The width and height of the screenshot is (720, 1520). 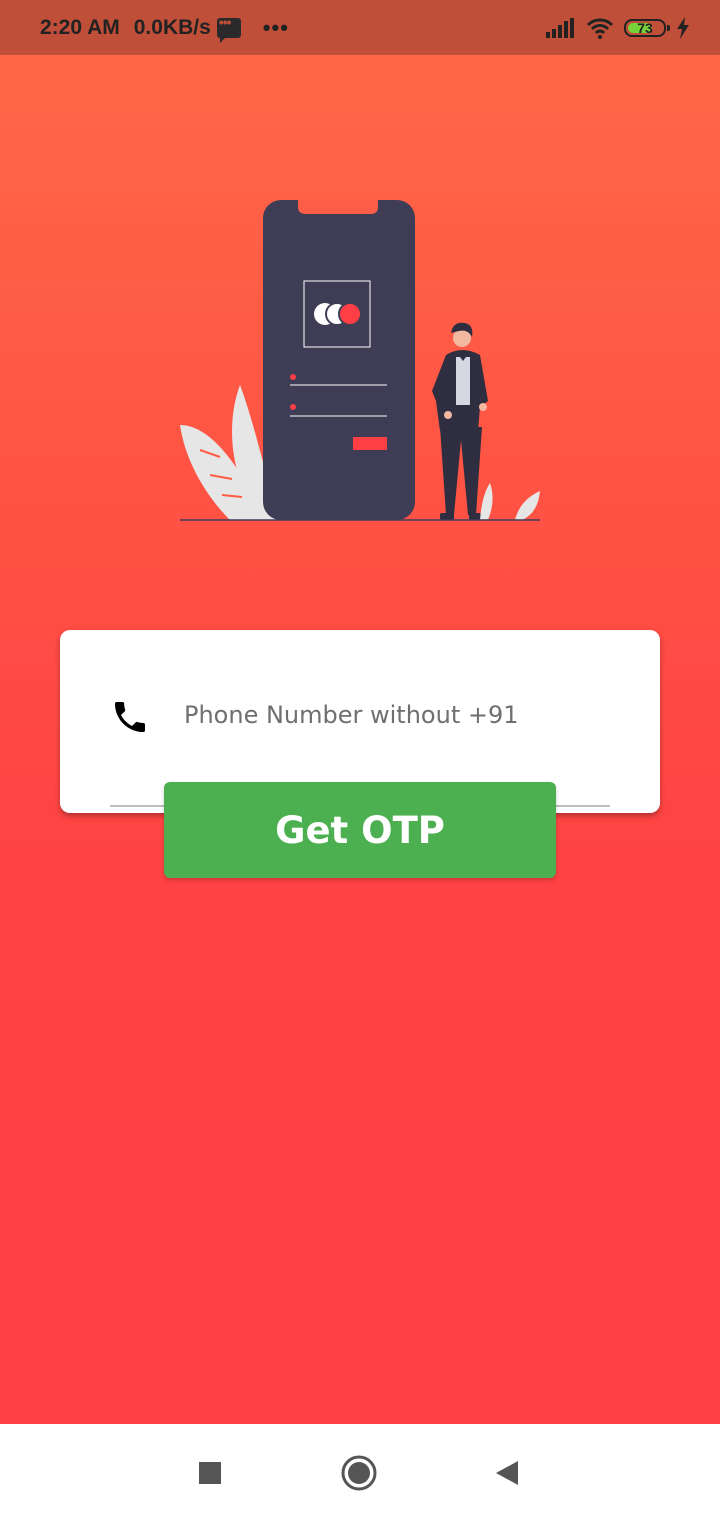 What do you see at coordinates (339, 360) in the screenshot?
I see `illustration-phone` at bounding box center [339, 360].